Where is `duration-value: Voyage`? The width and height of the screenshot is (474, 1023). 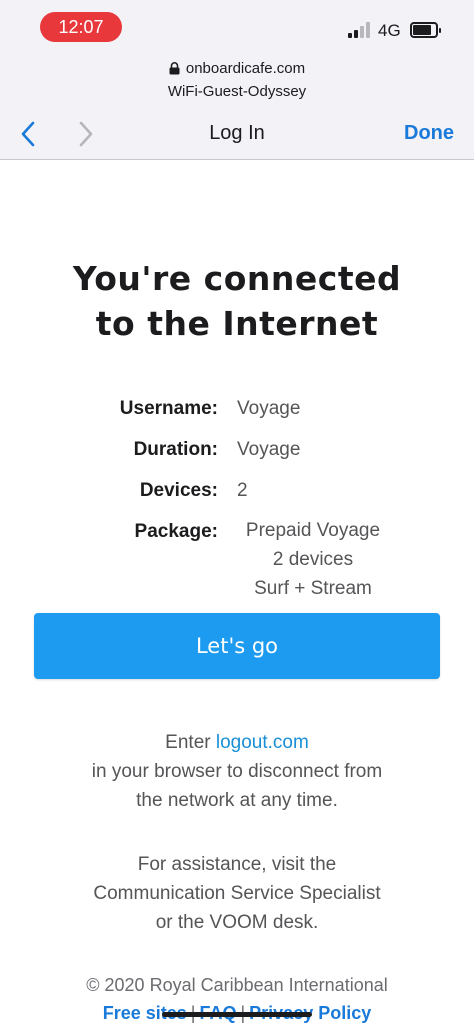
duration-value: Voyage is located at coordinates (269, 449).